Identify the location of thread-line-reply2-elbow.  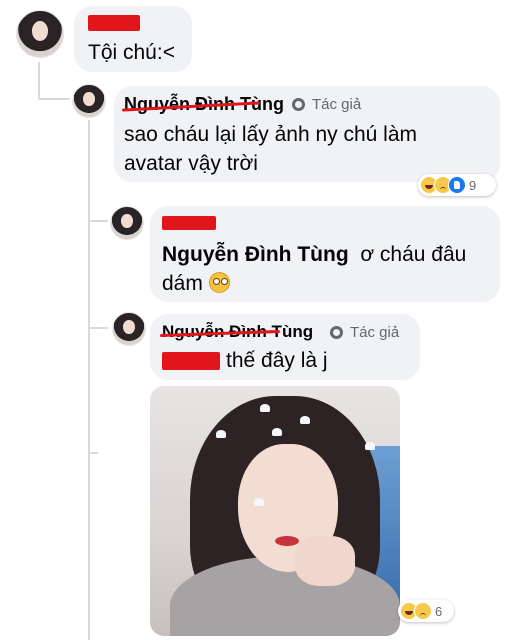
(98, 221).